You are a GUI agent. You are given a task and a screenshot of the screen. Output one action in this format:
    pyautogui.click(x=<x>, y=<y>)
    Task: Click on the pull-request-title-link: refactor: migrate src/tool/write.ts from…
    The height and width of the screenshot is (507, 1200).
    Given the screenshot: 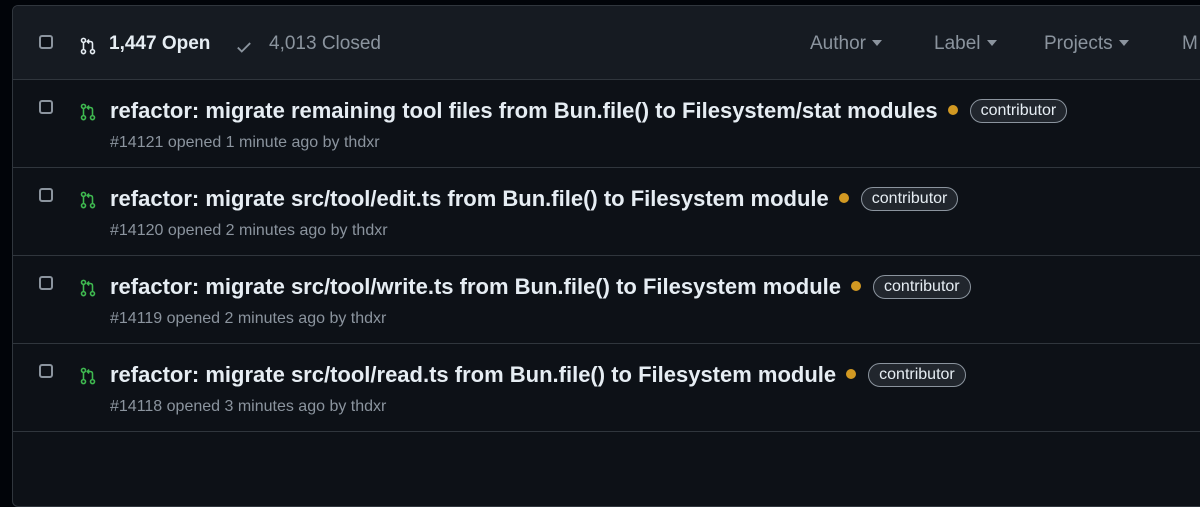 What is the action you would take?
    pyautogui.click(x=540, y=287)
    